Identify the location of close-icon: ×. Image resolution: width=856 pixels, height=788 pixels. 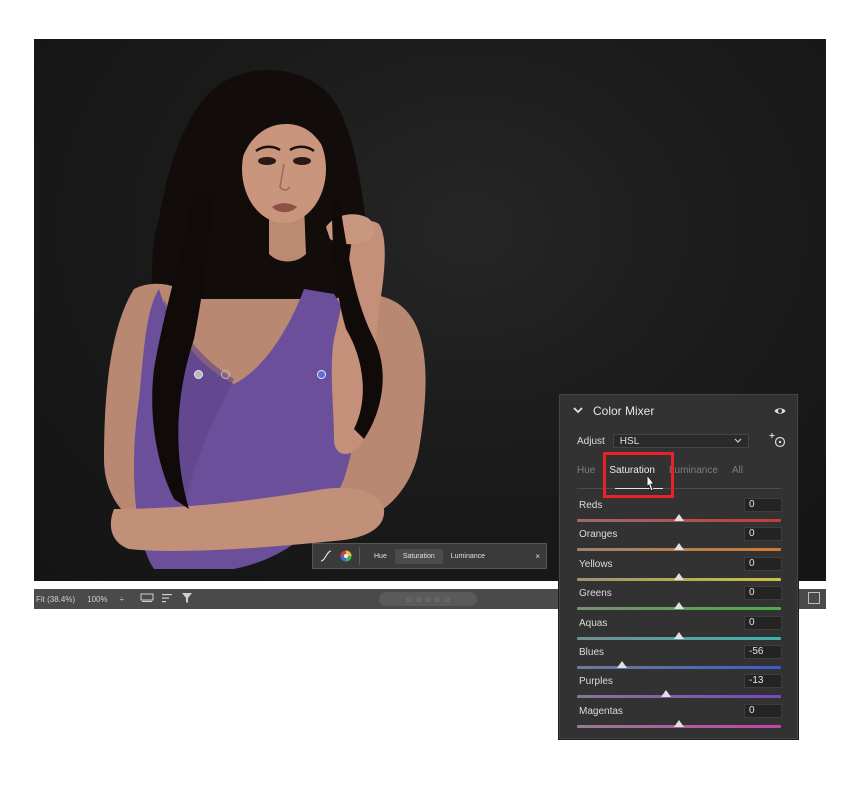
(537, 556).